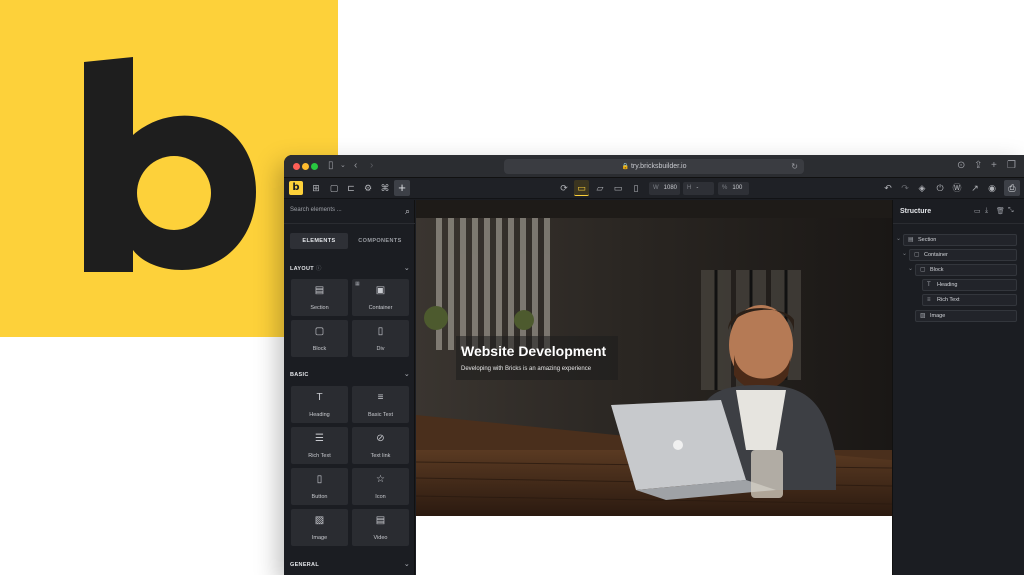 The image size is (1024, 575). Describe the element at coordinates (978, 166) in the screenshot. I see `share-icon: ⇪` at that location.